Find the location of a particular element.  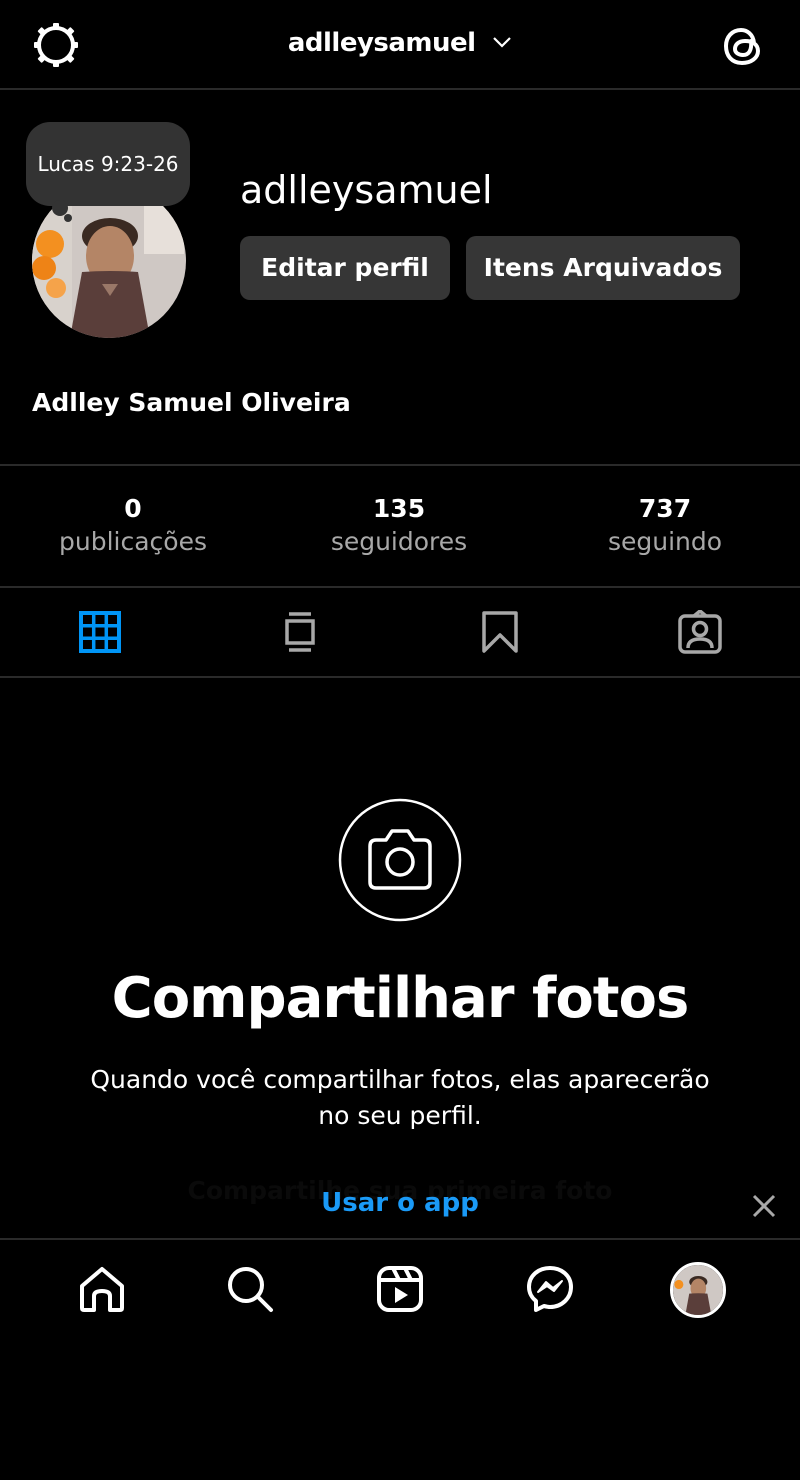

threads-icon is located at coordinates (743, 46).